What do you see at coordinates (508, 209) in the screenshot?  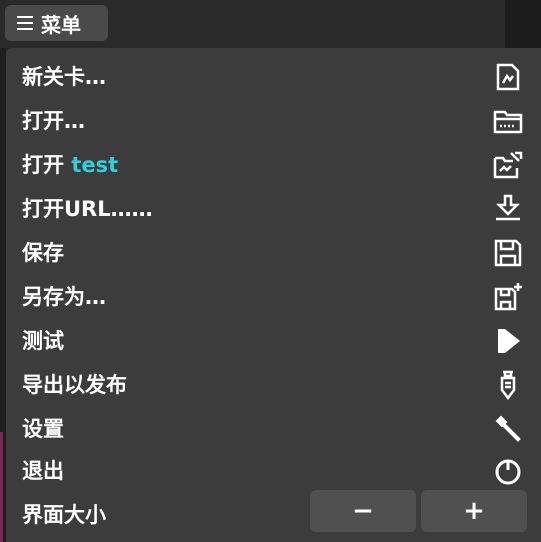 I see `download-icon` at bounding box center [508, 209].